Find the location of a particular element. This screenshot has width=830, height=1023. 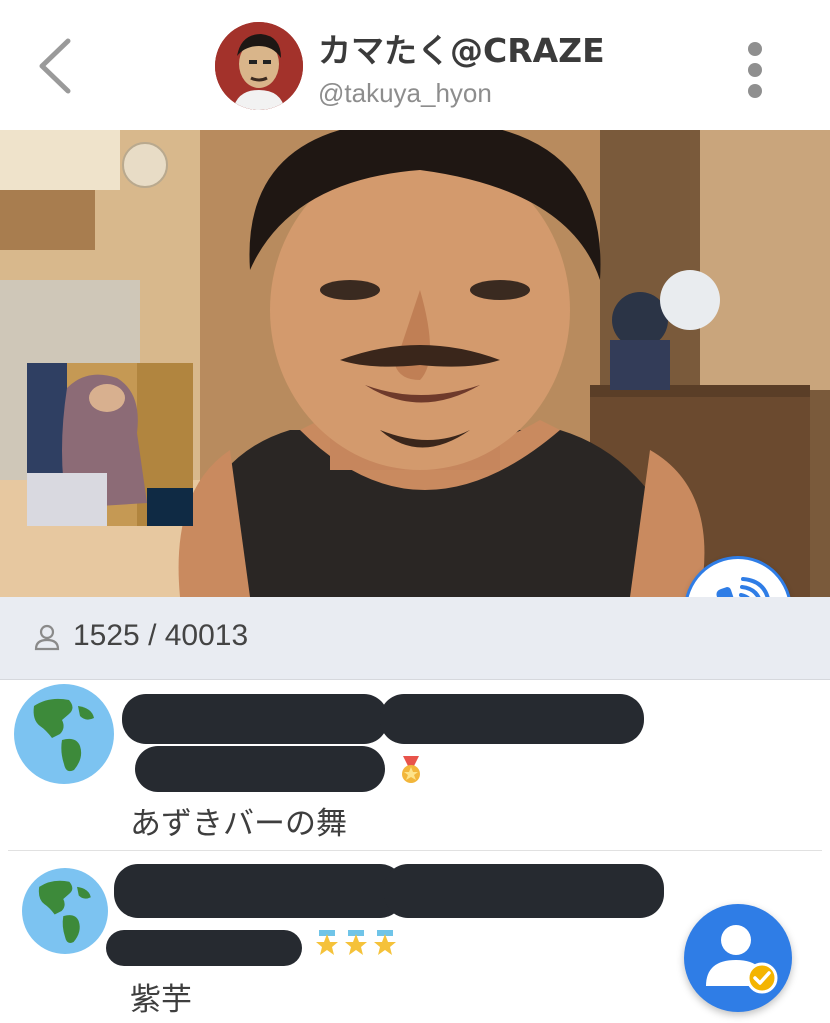

comment-text: 紫芋 is located at coordinates (161, 1000).